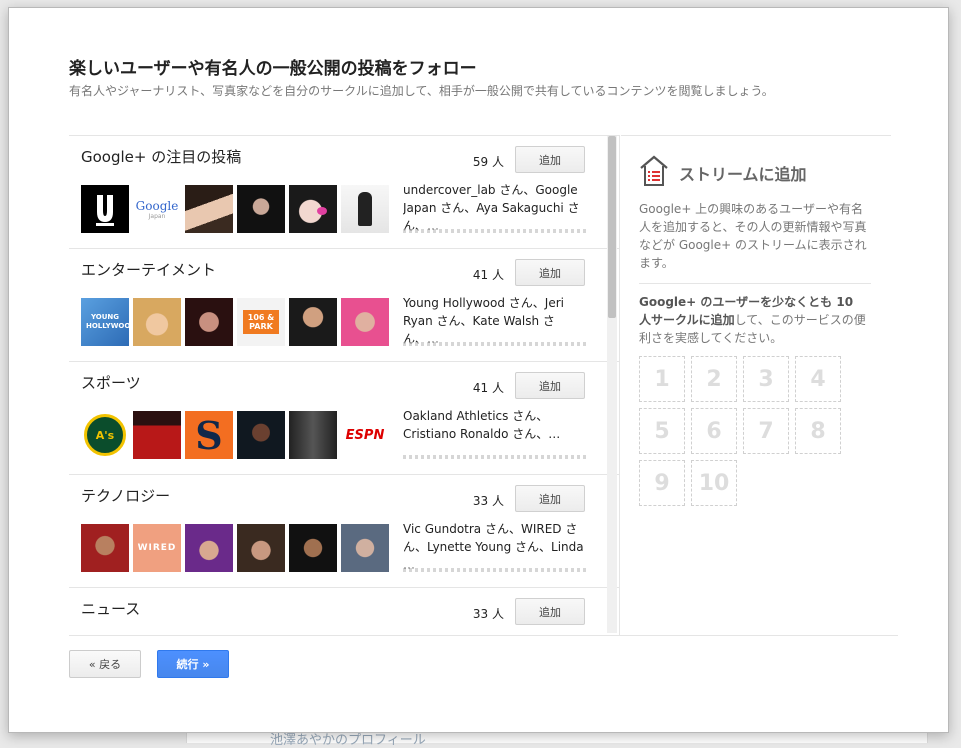 The width and height of the screenshot is (961, 748). Describe the element at coordinates (488, 162) in the screenshot. I see `category-count: 59 人` at that location.